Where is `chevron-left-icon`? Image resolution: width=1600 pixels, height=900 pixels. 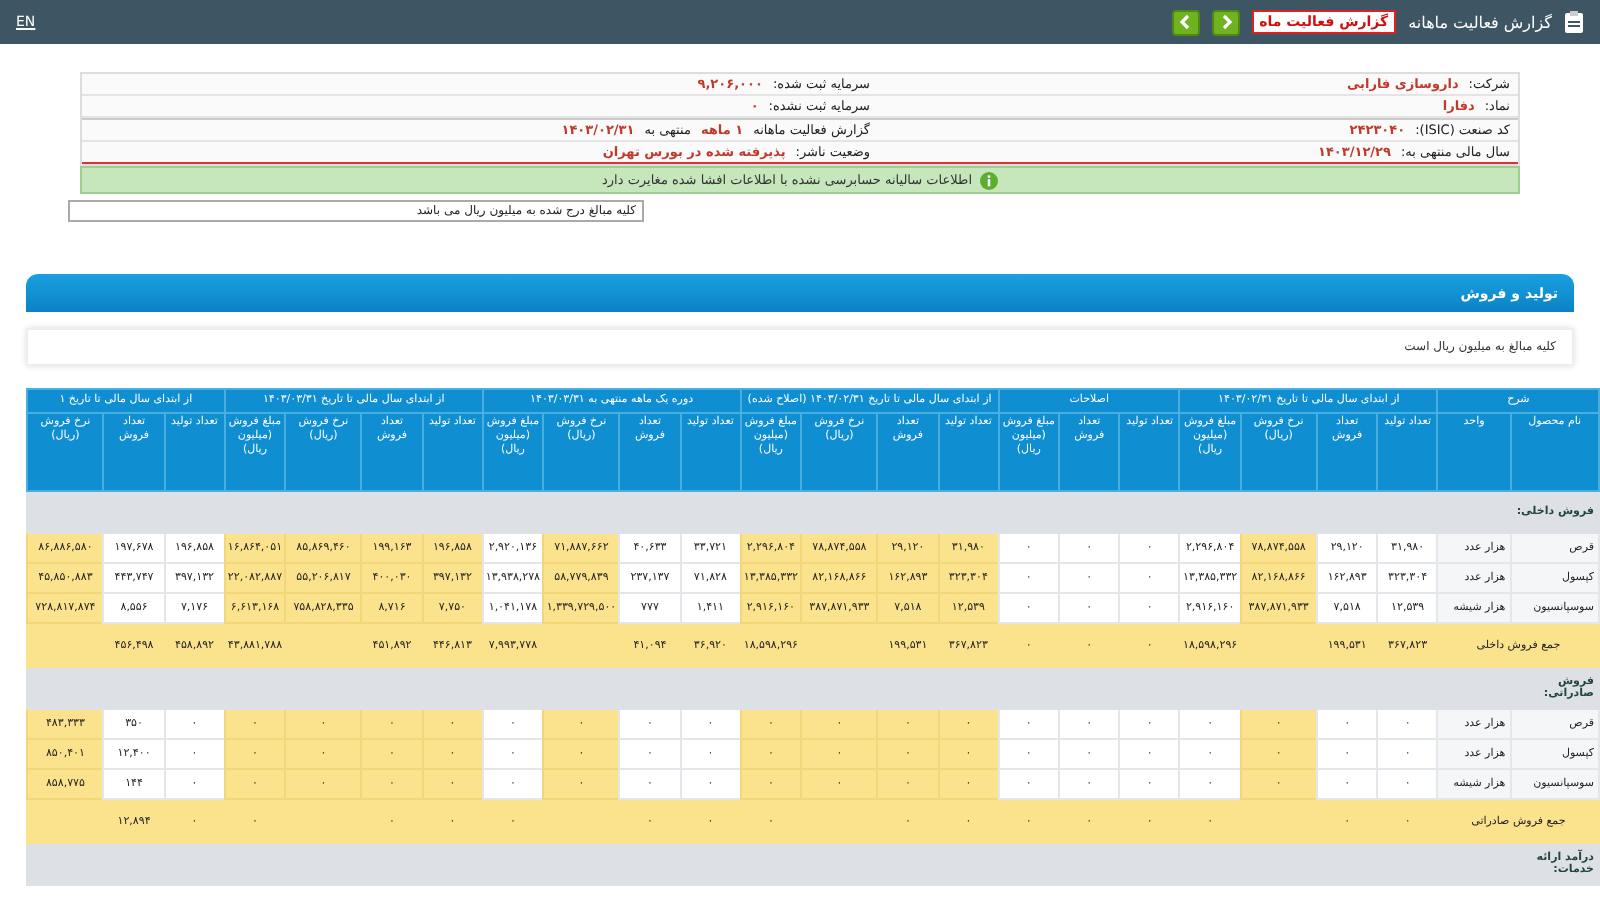 chevron-left-icon is located at coordinates (1185, 22).